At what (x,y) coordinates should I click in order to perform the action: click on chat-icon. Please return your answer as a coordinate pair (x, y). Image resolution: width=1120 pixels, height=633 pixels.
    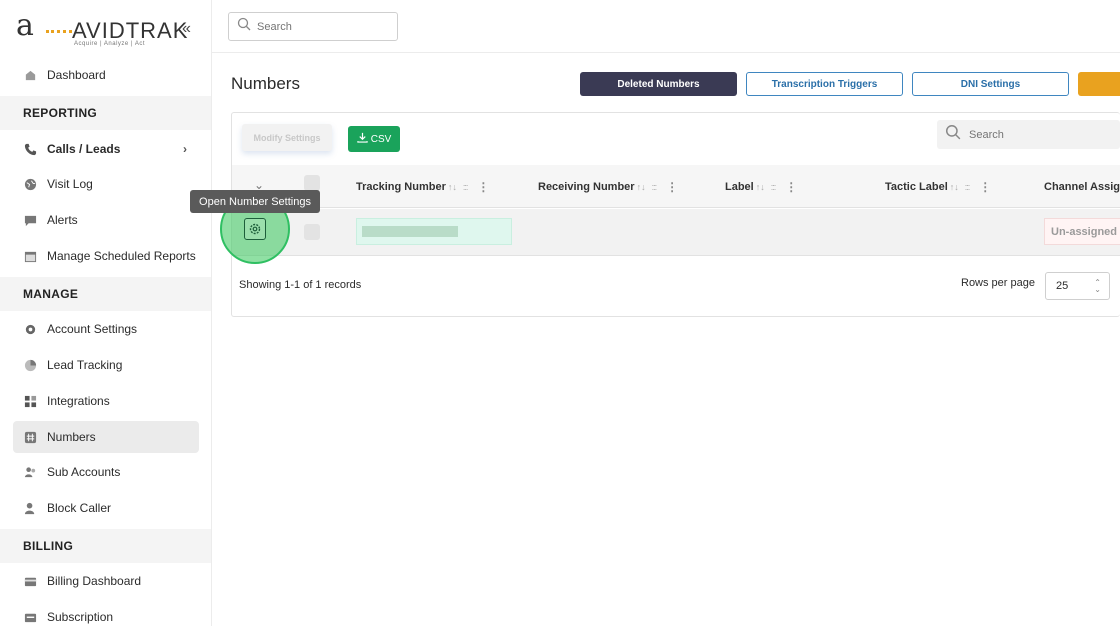
    Looking at the image, I should click on (30, 220).